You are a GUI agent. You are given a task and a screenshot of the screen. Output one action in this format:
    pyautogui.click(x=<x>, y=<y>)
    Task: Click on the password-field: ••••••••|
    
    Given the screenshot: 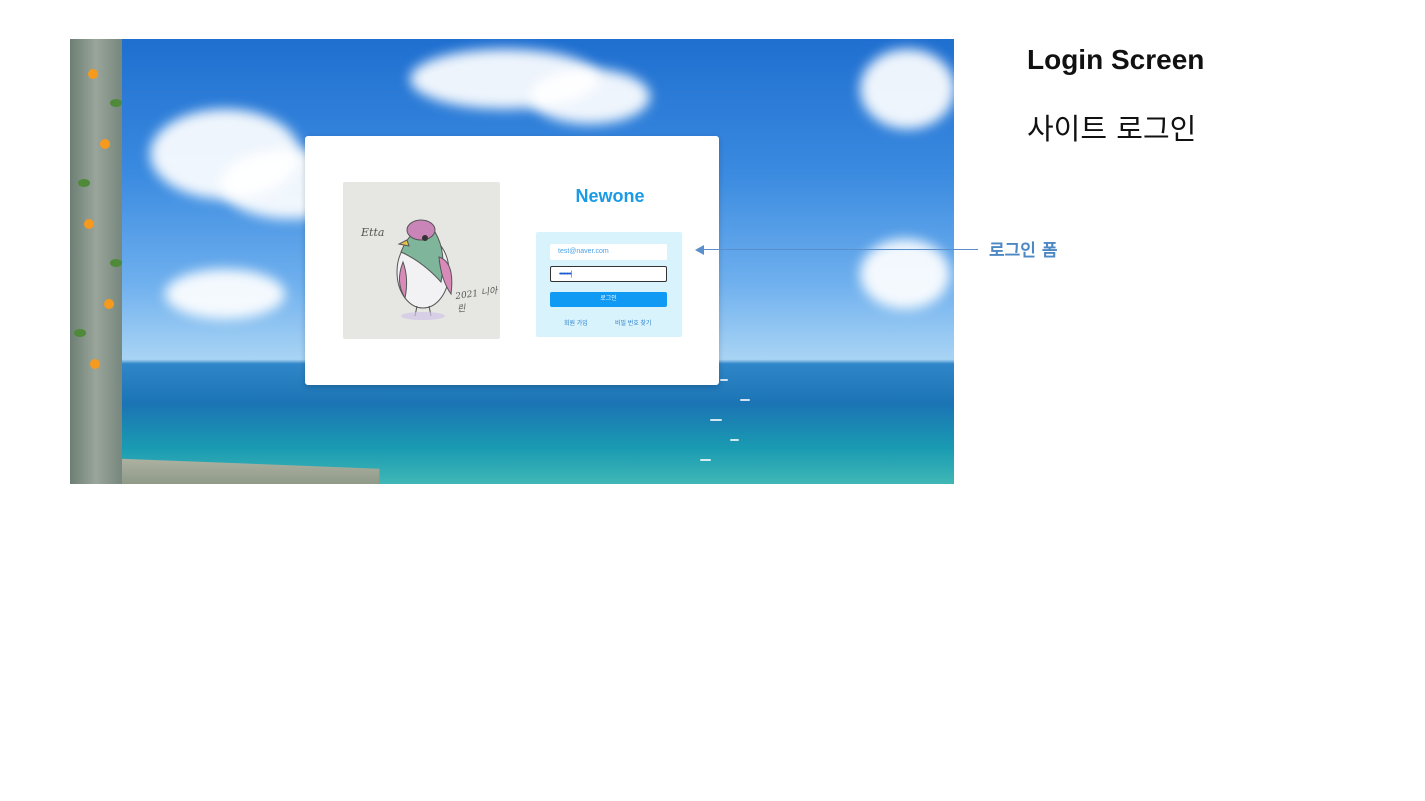 What is the action you would take?
    pyautogui.click(x=608, y=274)
    